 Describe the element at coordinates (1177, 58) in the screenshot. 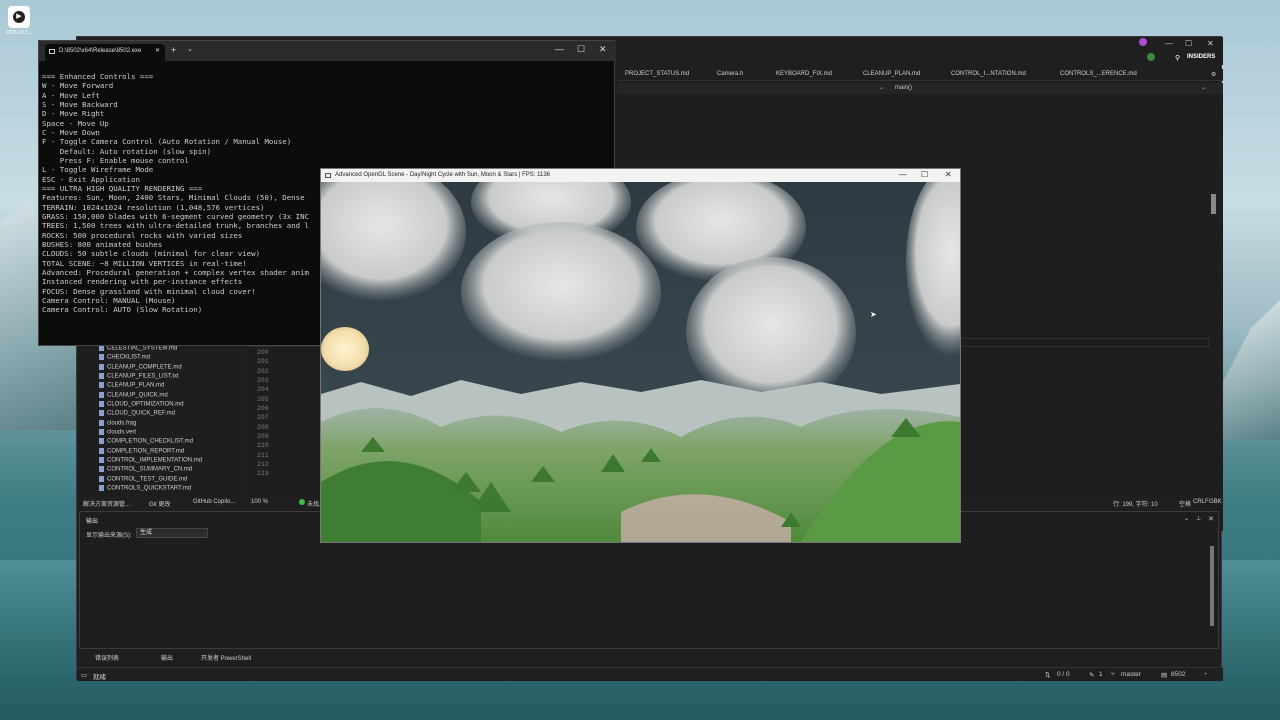

I see `share-icon: ⚲` at that location.